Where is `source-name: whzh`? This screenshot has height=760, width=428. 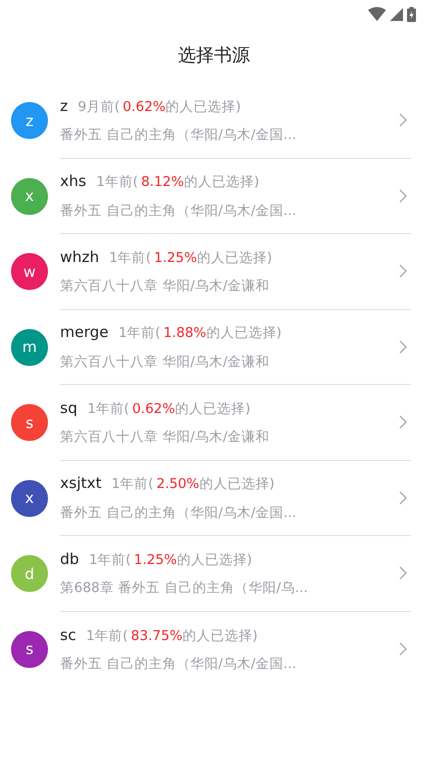 source-name: whzh is located at coordinates (80, 257).